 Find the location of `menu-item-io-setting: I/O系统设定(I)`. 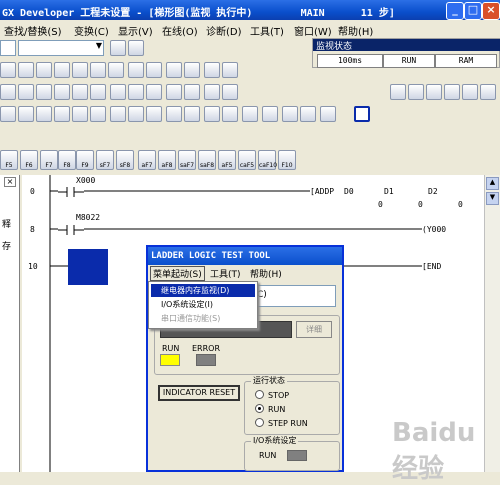

menu-item-io-setting: I/O系统设定(I) is located at coordinates (203, 304).